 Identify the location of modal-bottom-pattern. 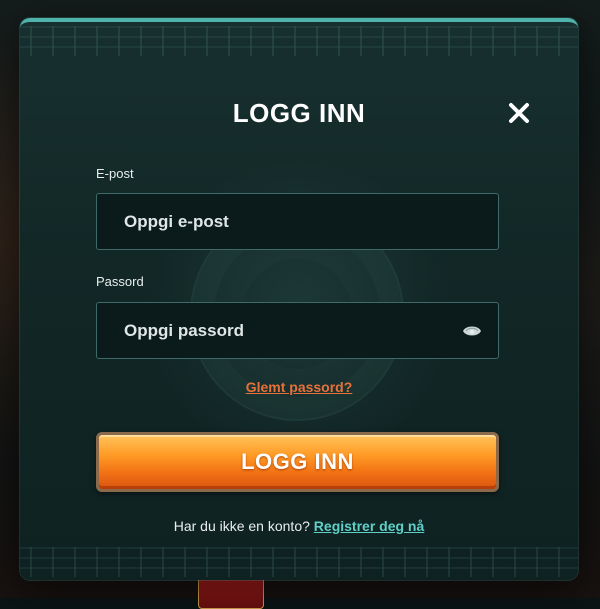
(299, 562).